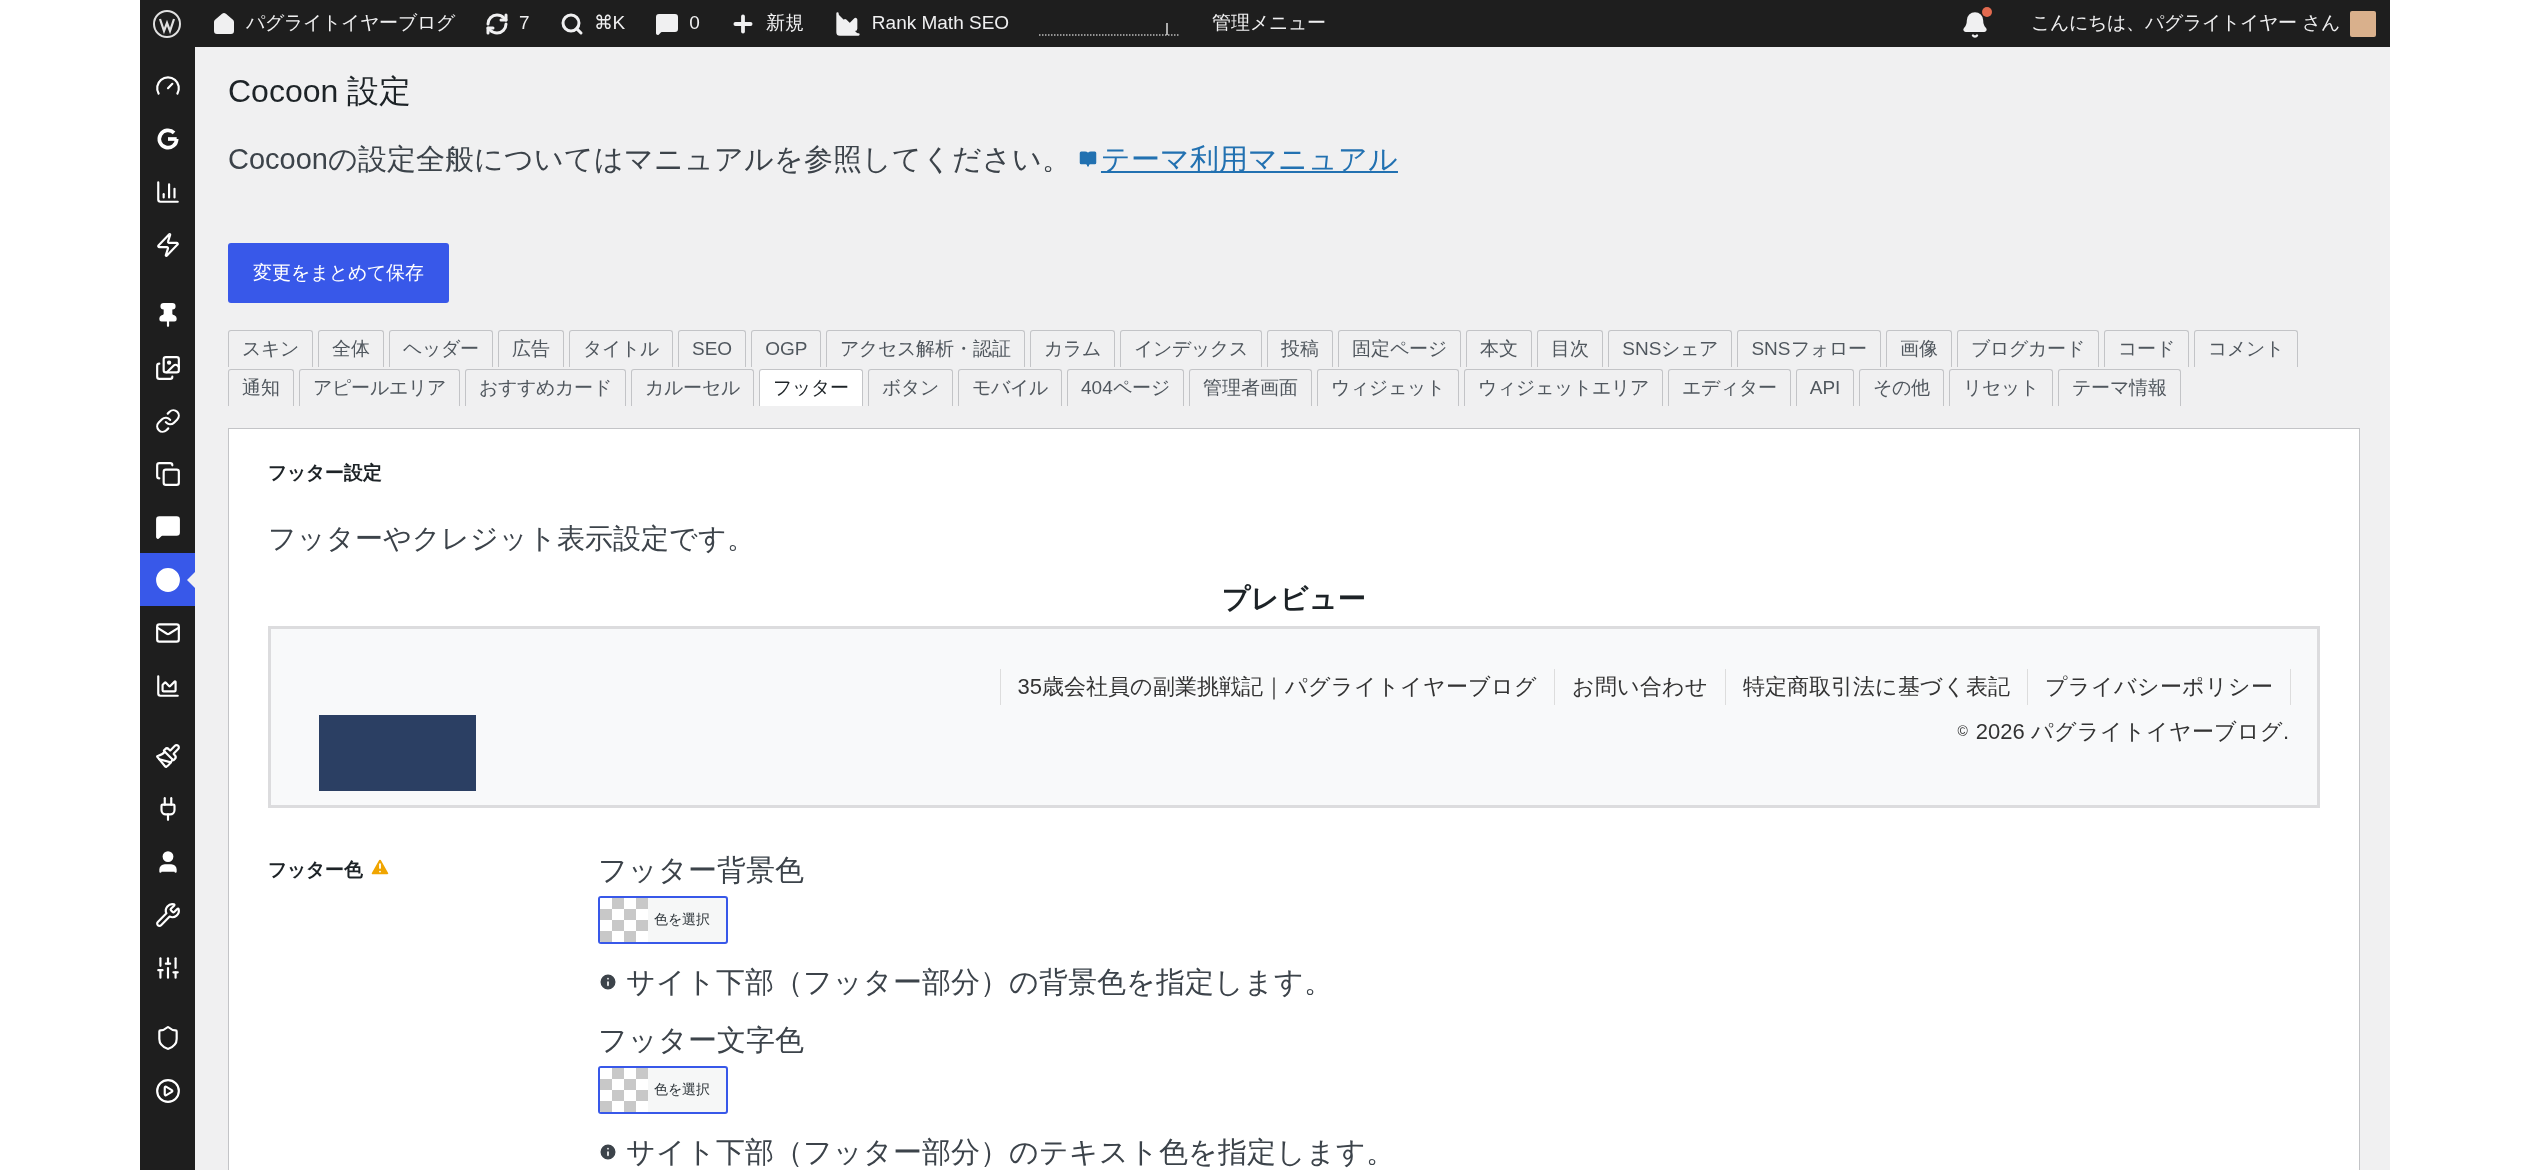 The image size is (2532, 1170). What do you see at coordinates (167, 473) in the screenshot?
I see `pages-icon` at bounding box center [167, 473].